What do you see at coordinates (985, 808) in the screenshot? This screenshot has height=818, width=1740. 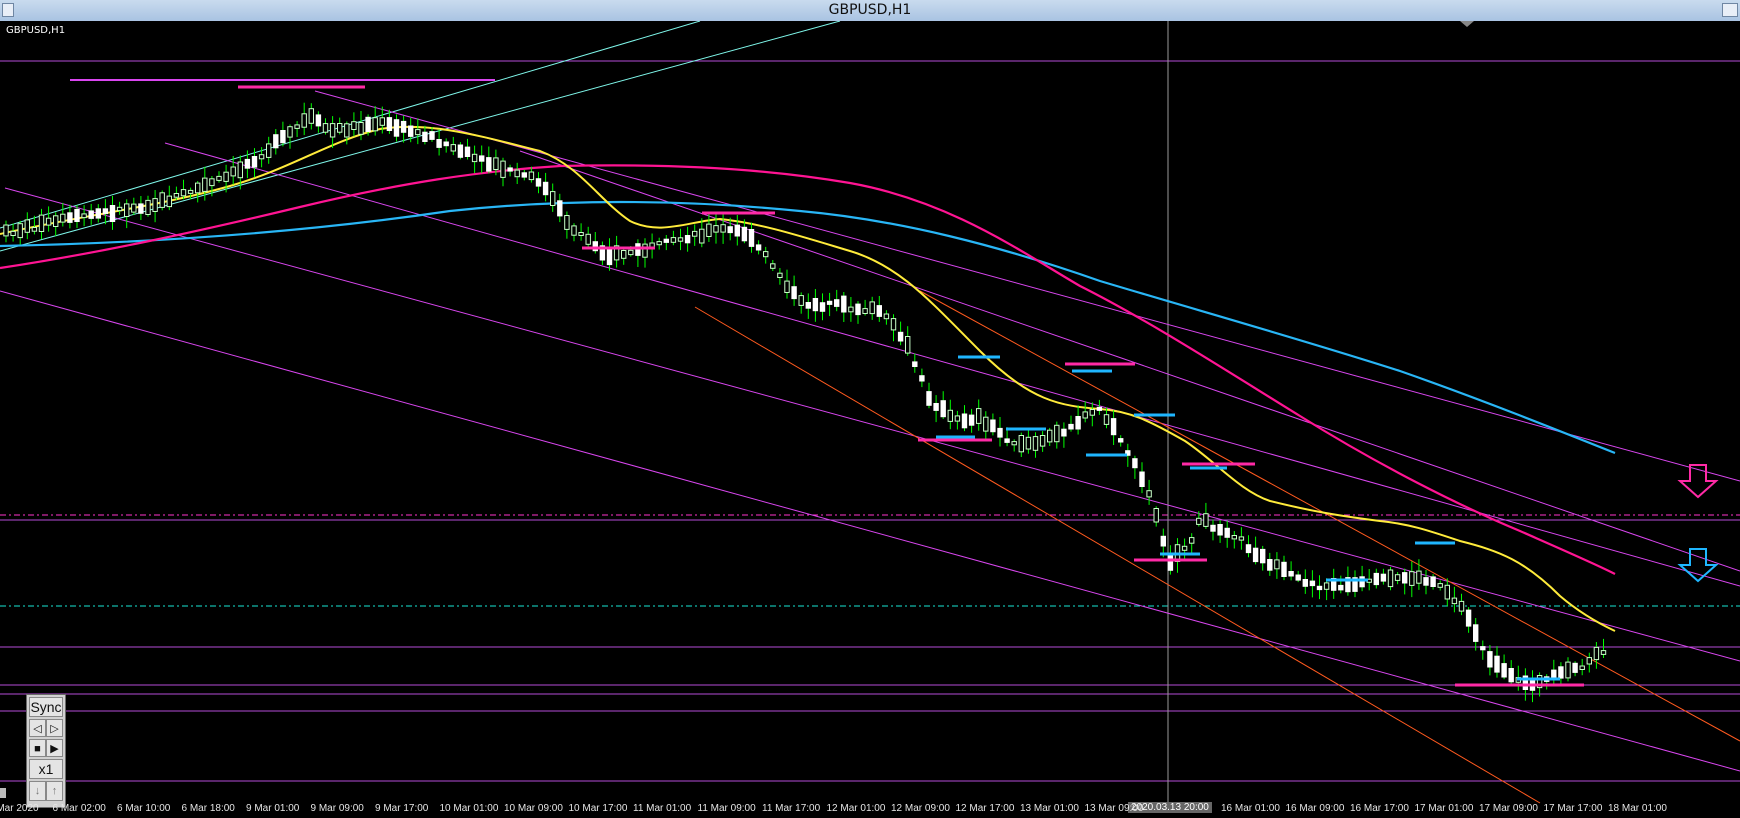 I see `time-tick-label: 12 Mar 17:00` at bounding box center [985, 808].